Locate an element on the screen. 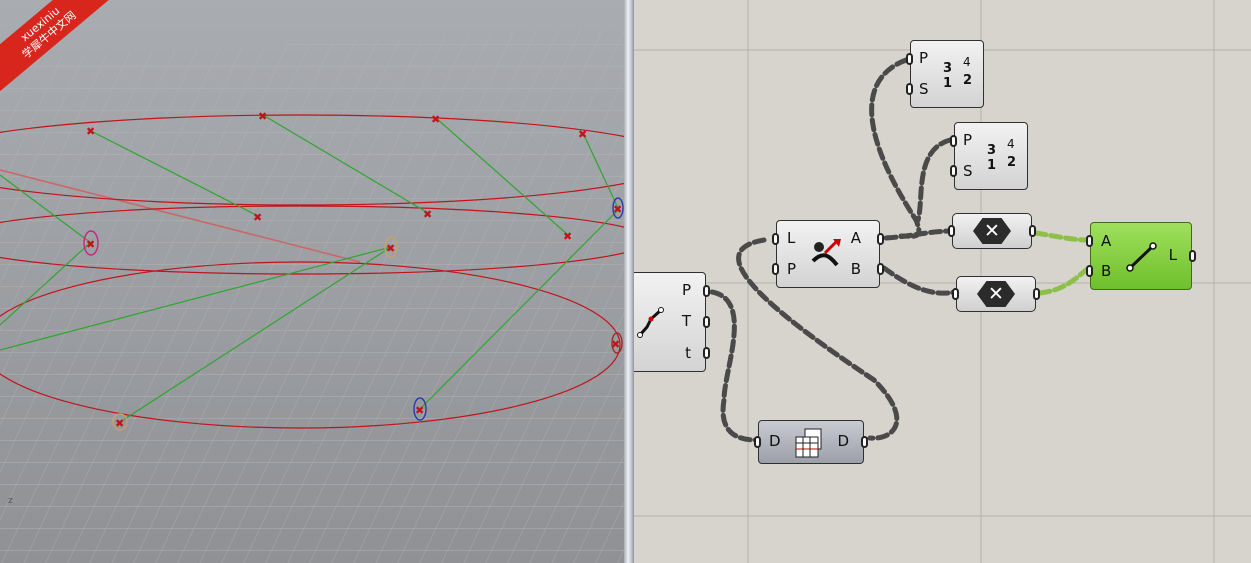 The width and height of the screenshot is (1251, 563). data-table-icon is located at coordinates (808, 443).